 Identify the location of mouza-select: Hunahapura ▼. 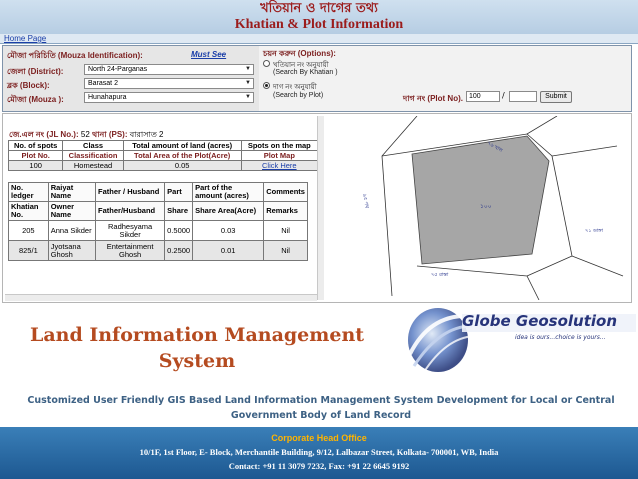
(169, 97).